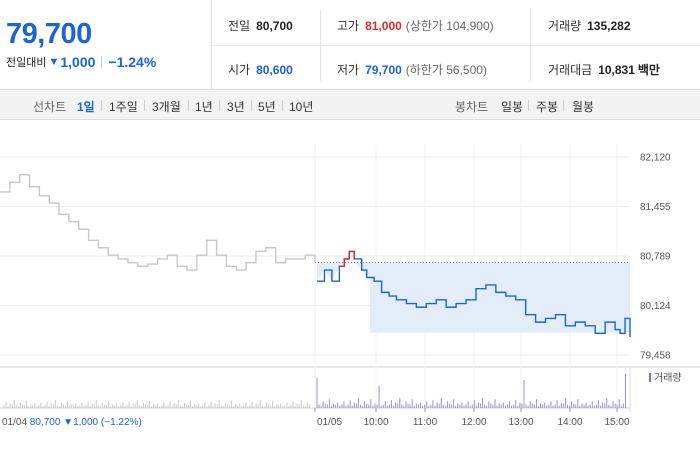 This screenshot has height=450, width=700. Describe the element at coordinates (650, 377) in the screenshot. I see `volume-legend-swatch` at that location.